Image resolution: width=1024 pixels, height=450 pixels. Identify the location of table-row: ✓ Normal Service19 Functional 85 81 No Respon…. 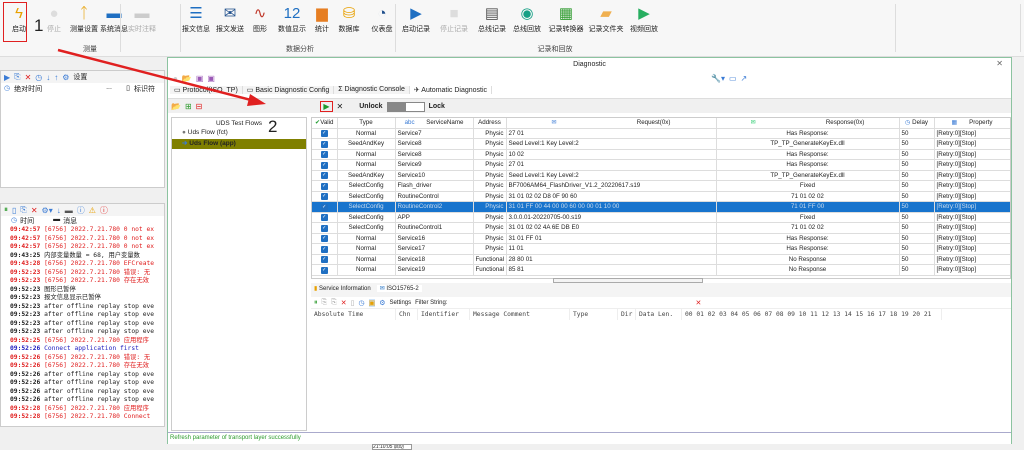
(661, 270).